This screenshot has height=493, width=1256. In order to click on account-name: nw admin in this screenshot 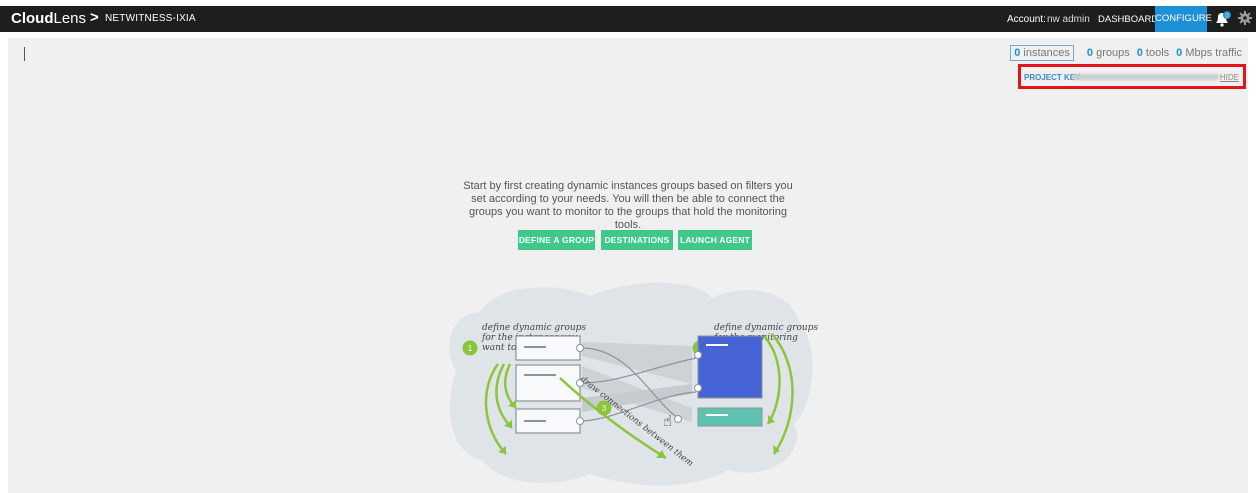, I will do `click(1068, 19)`.